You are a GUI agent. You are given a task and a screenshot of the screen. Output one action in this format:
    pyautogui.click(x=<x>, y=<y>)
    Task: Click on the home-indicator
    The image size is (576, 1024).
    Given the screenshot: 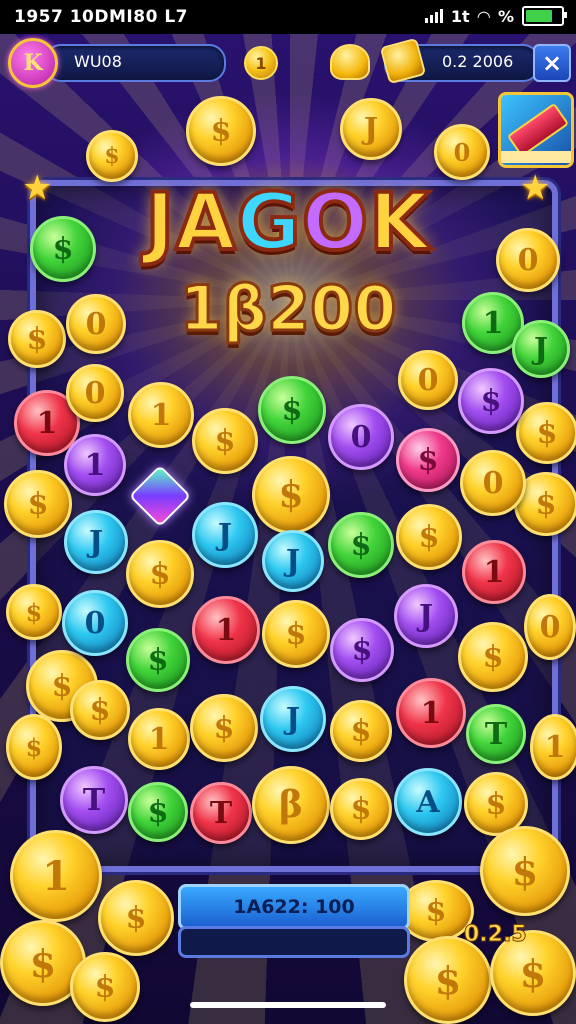 What is the action you would take?
    pyautogui.click(x=288, y=1005)
    